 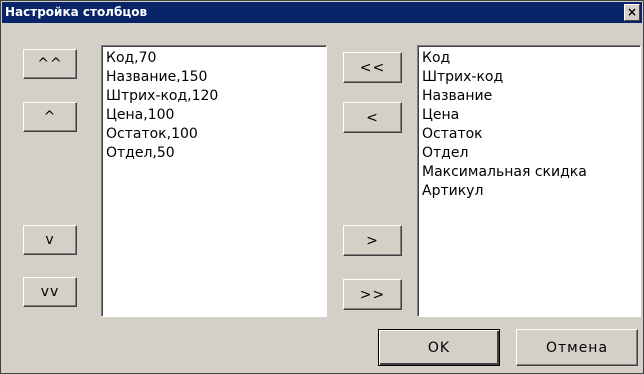 What do you see at coordinates (76, 12) in the screenshot?
I see `window-title: Настройка столбцов` at bounding box center [76, 12].